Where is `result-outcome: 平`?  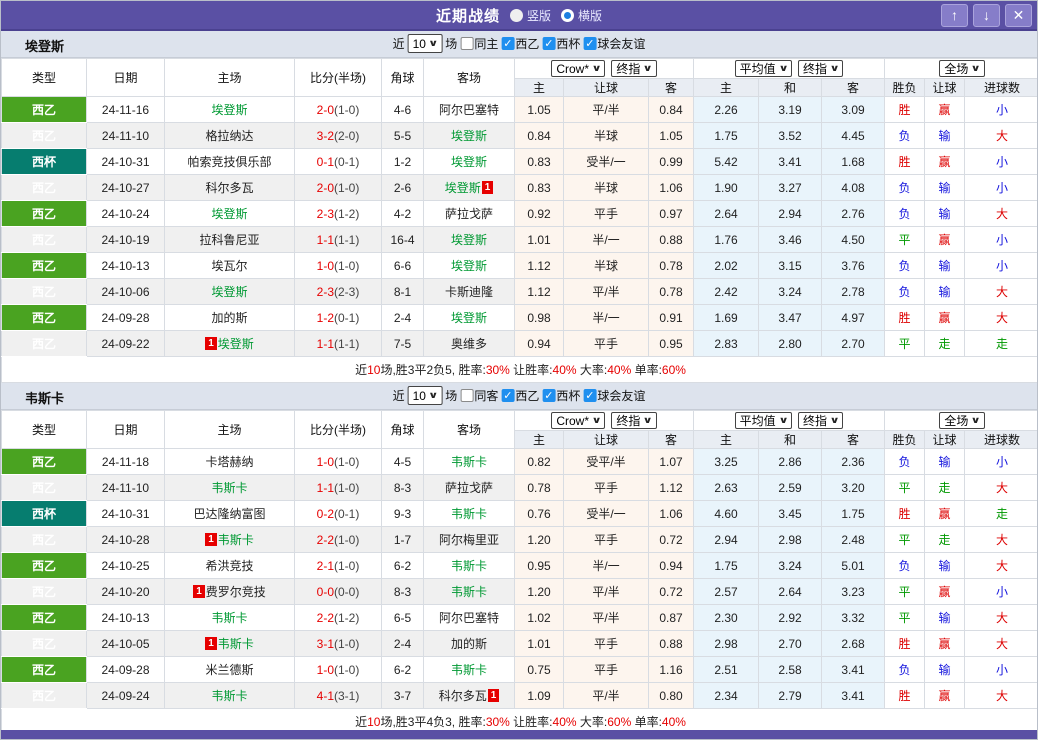 result-outcome: 平 is located at coordinates (905, 487).